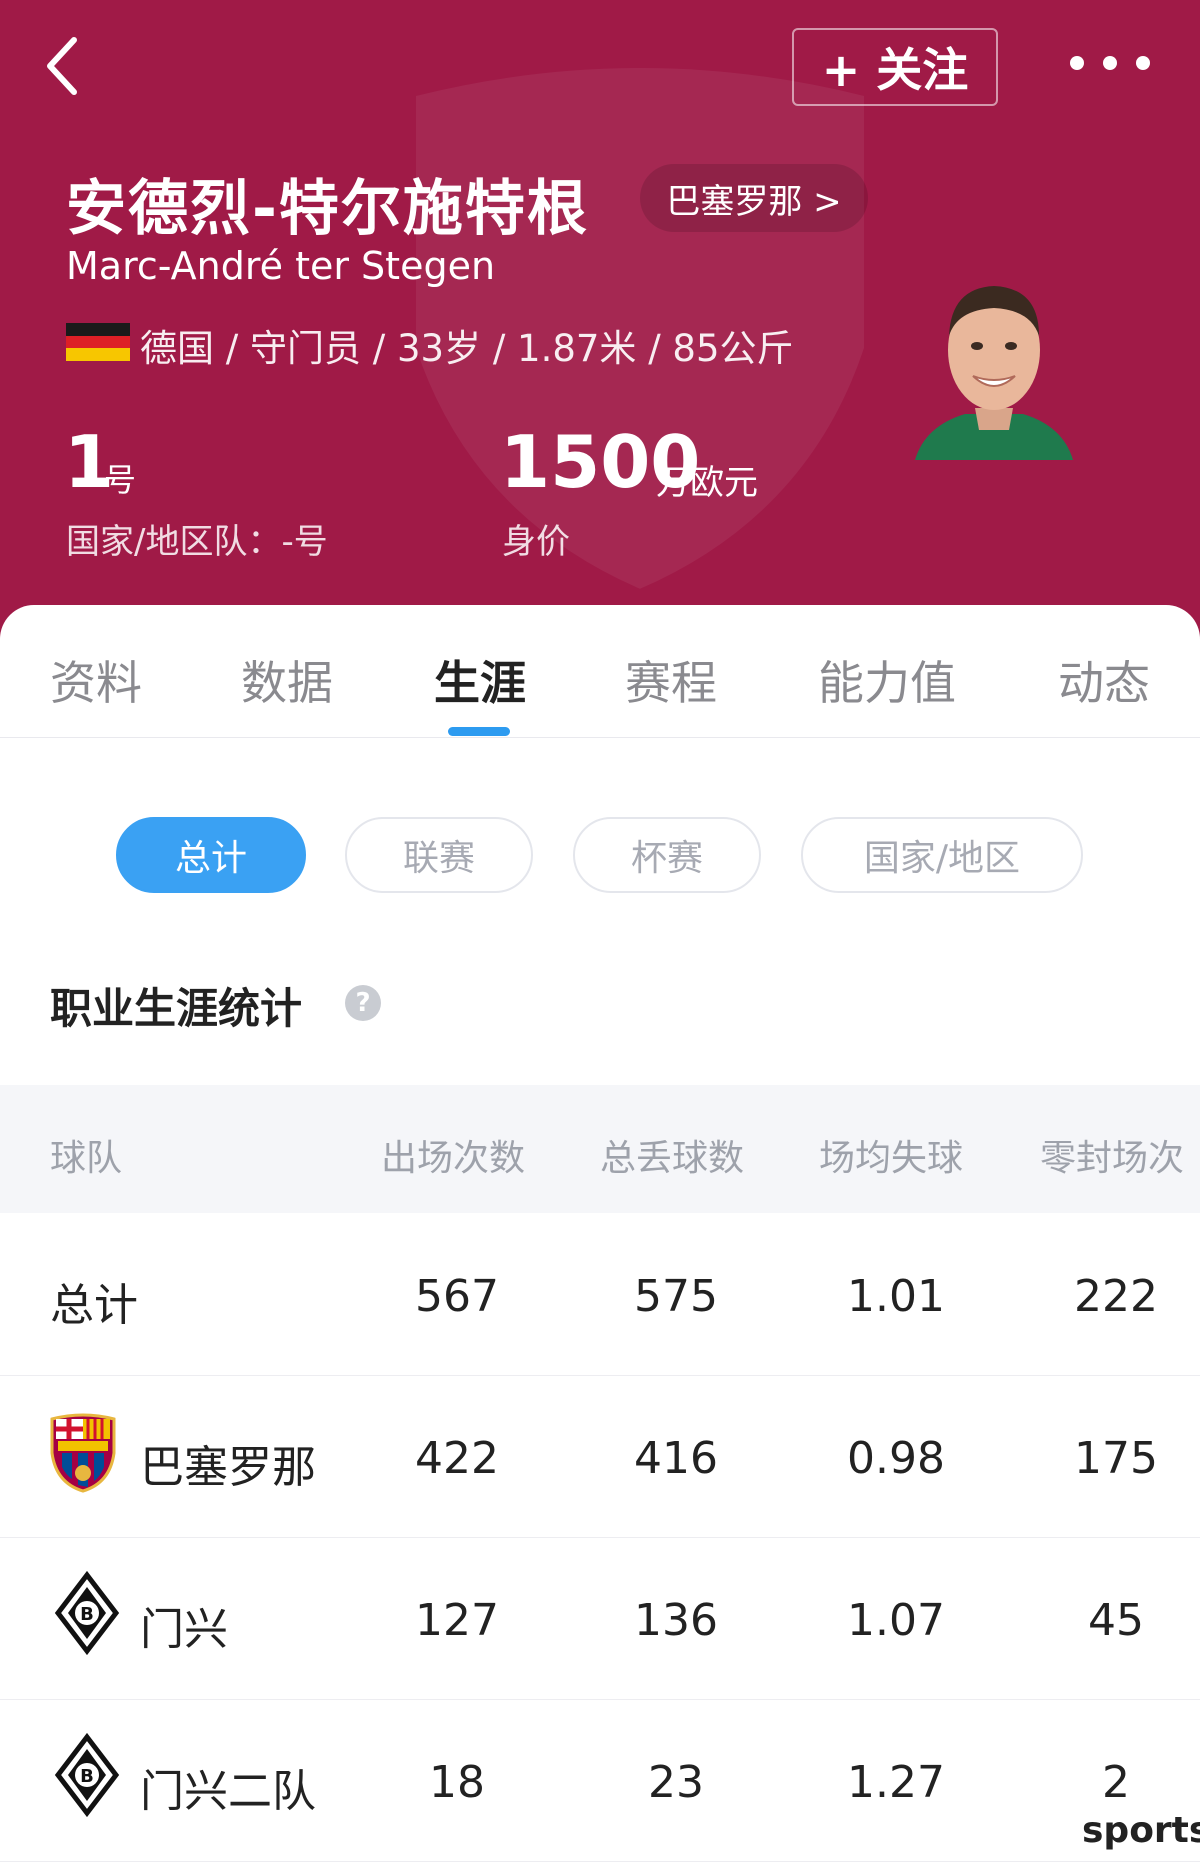 The height and width of the screenshot is (1871, 1200). I want to click on more-options-icon, so click(1110, 63).